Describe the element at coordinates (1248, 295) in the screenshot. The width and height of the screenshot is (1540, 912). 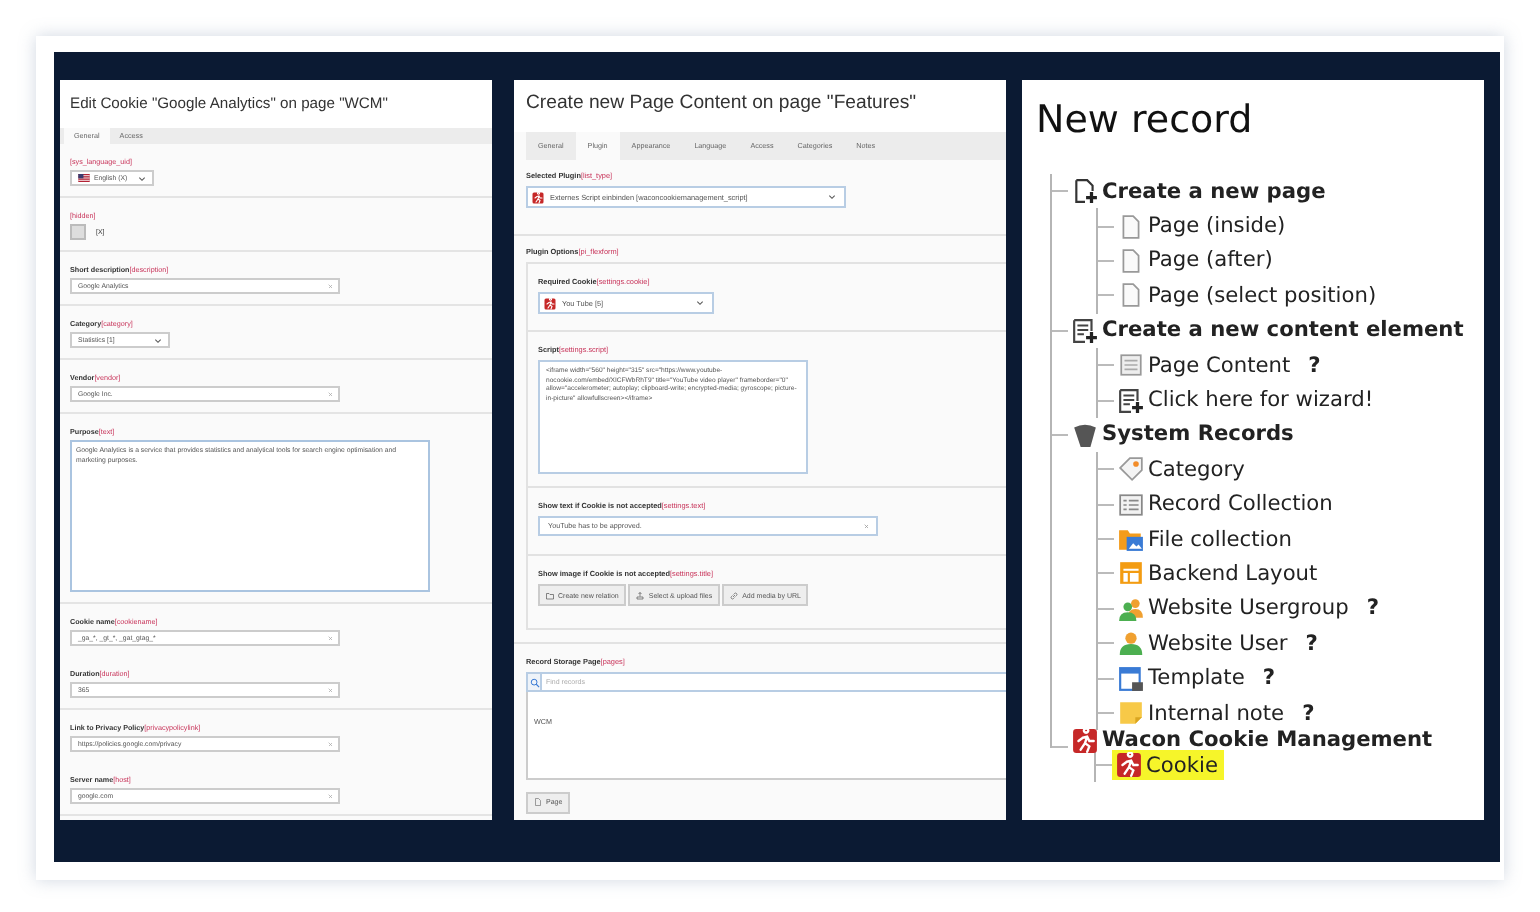
I see `tree-item: Page (select position)` at that location.